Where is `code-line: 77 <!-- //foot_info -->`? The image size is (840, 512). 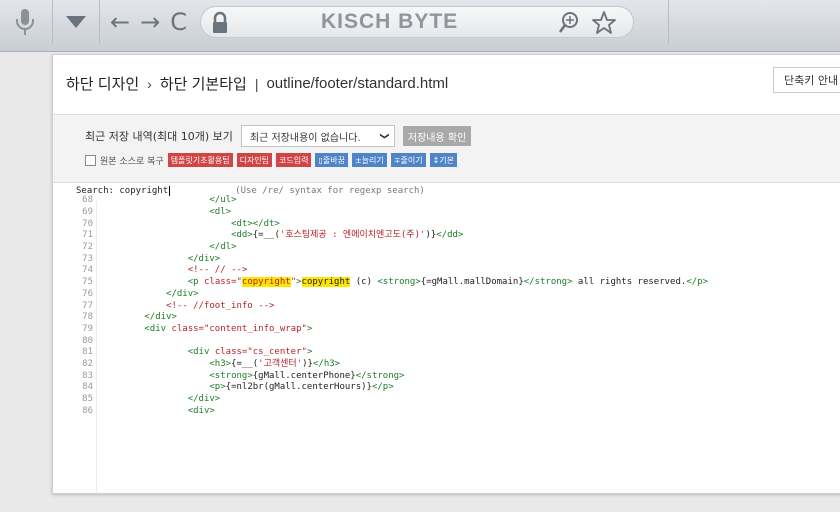 code-line: 77 <!-- //foot_info --> is located at coordinates (446, 307).